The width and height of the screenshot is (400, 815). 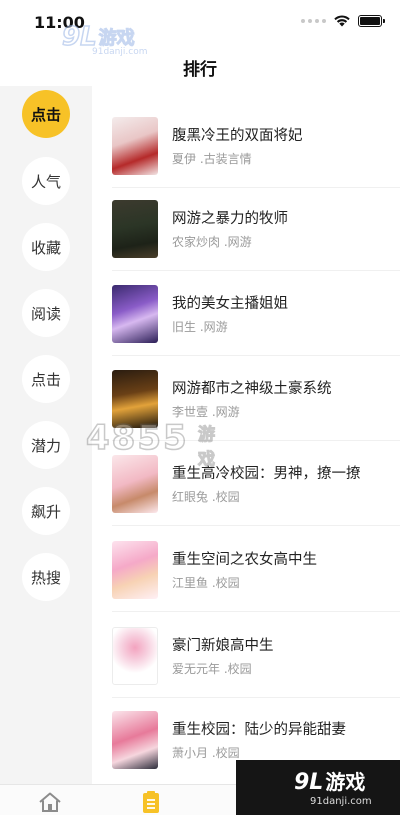 I want to click on category-label: 飙升, so click(x=45, y=511).